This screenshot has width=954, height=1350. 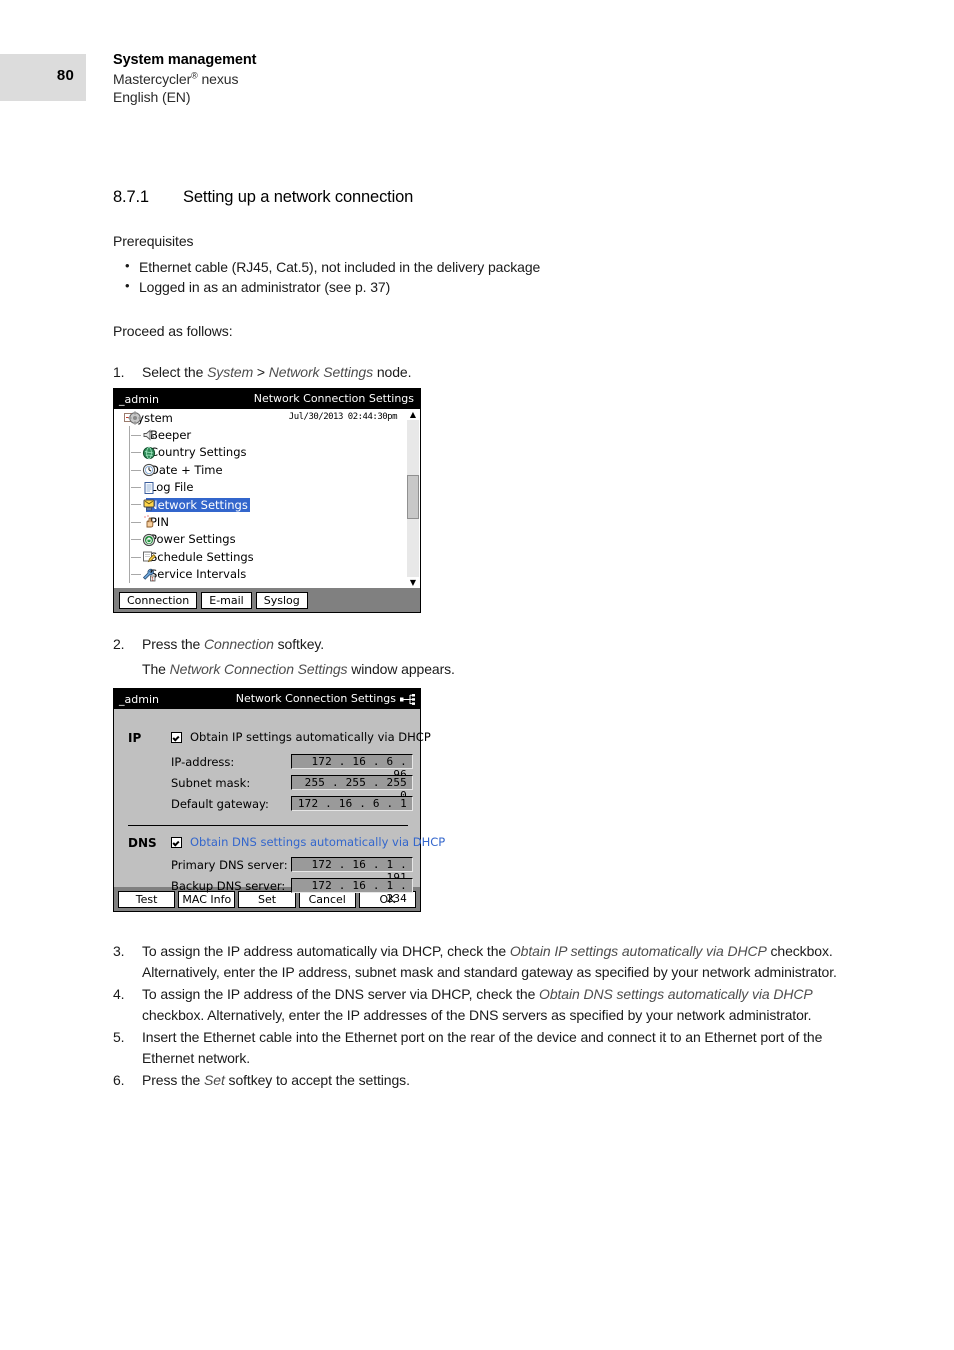 I want to click on default-gateway-row: Default gateway: 172 . 16 . 6 . 1, so click(x=292, y=803).